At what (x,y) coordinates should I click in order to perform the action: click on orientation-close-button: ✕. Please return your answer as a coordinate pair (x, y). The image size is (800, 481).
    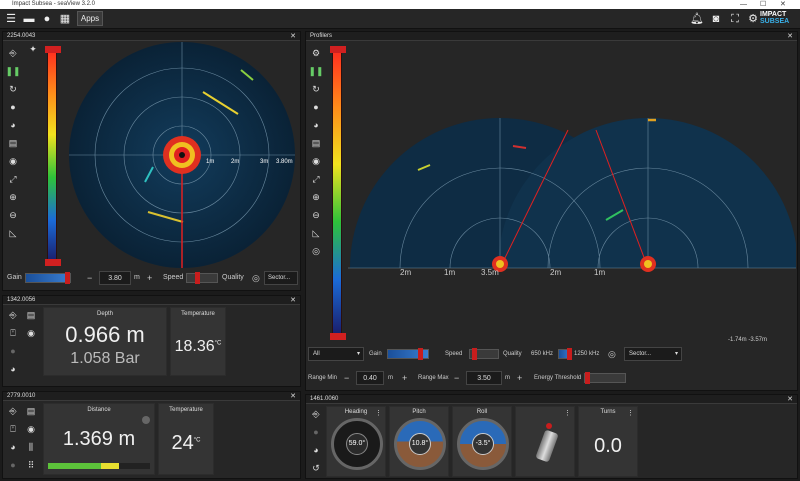
    Looking at the image, I should click on (790, 399).